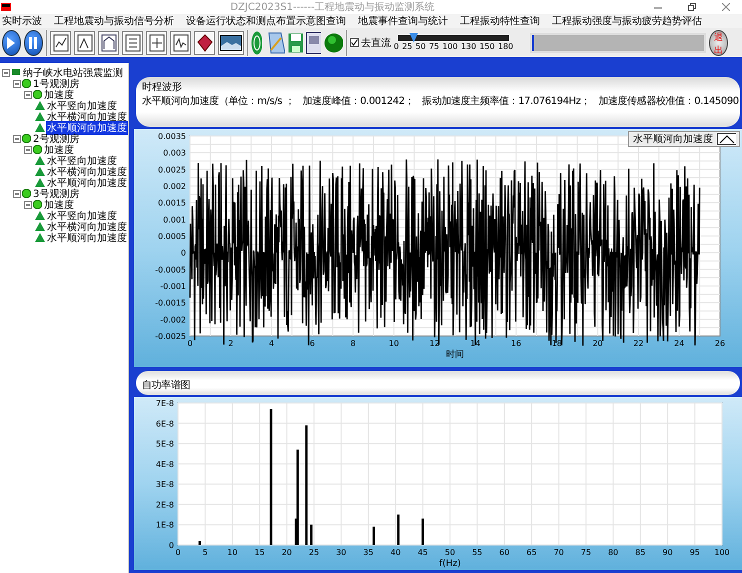  I want to click on x-tick-label: 4, so click(271, 343).